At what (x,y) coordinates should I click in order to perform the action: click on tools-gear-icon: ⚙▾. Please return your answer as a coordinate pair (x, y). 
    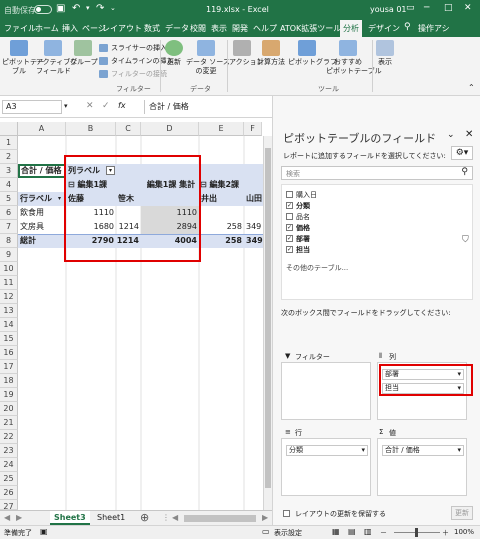
    Looking at the image, I should click on (462, 153).